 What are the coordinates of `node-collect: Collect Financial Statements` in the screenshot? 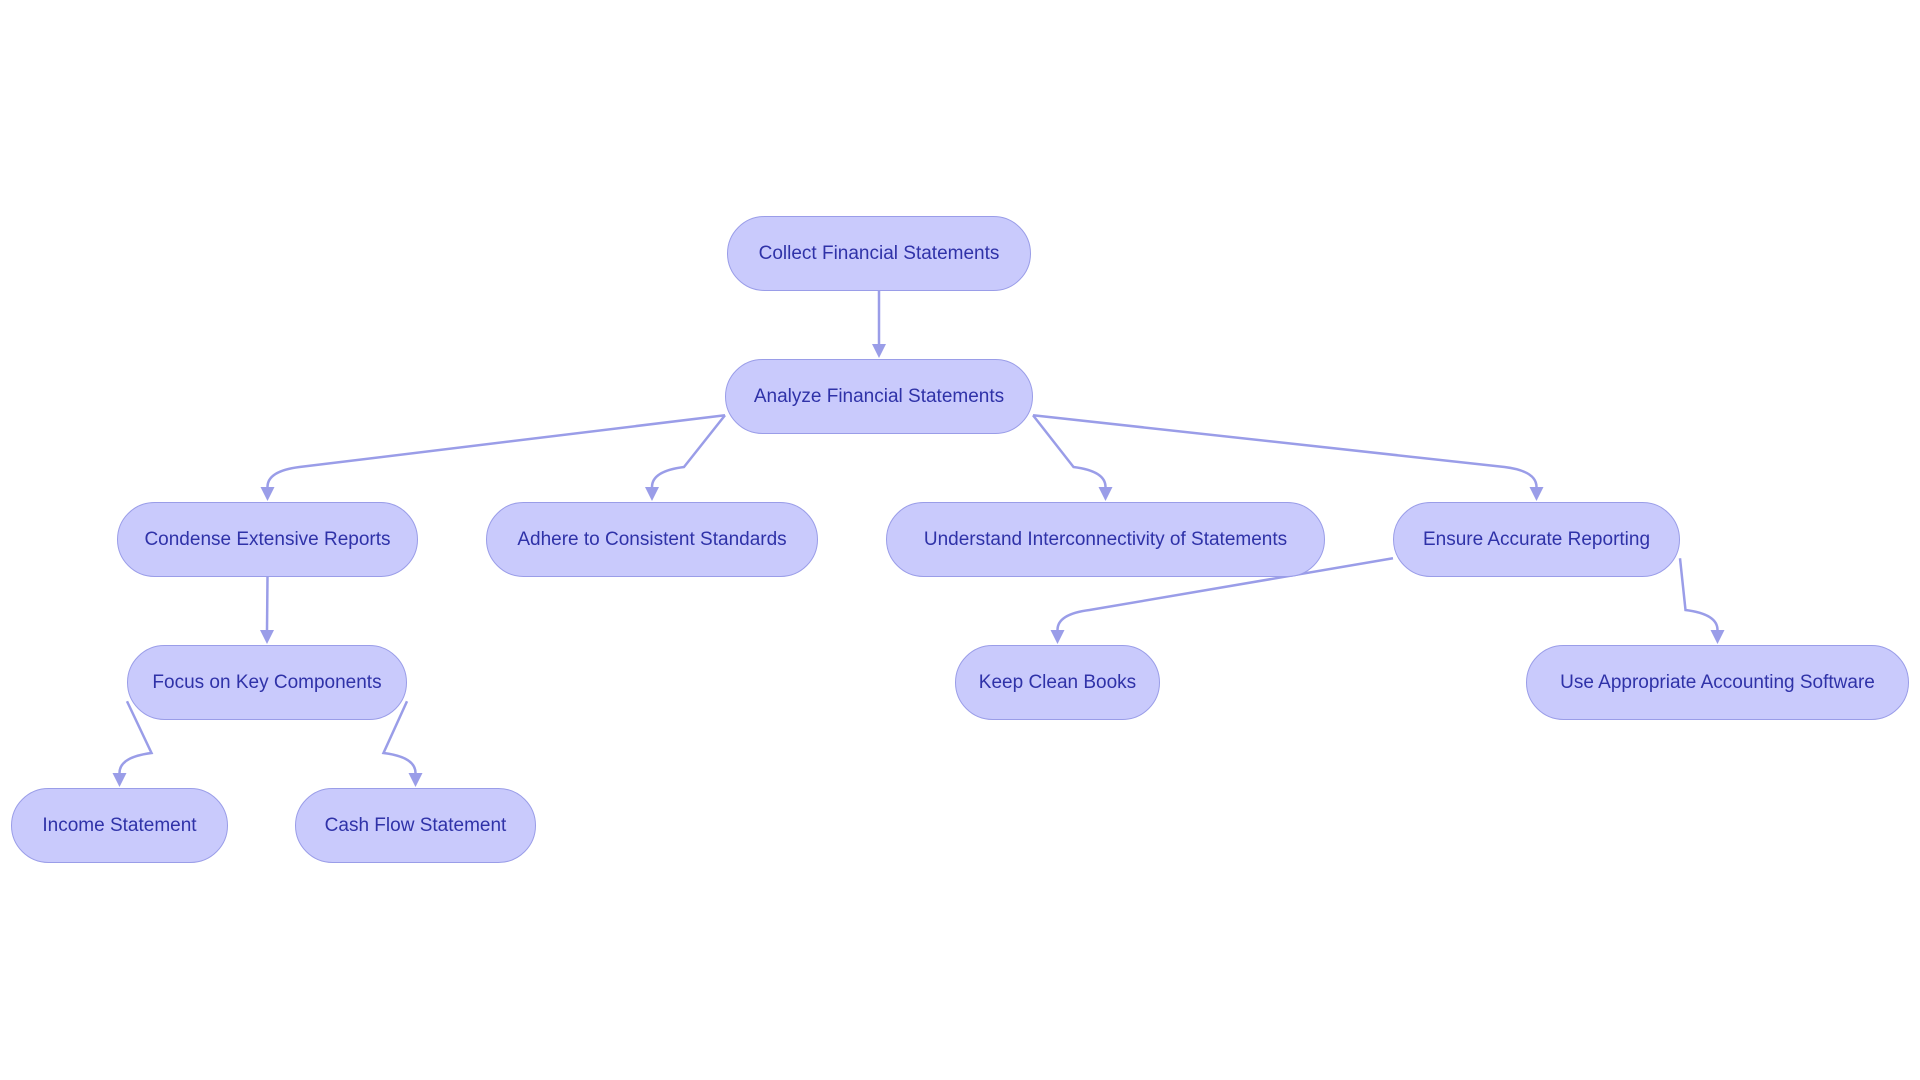 It's located at (879, 253).